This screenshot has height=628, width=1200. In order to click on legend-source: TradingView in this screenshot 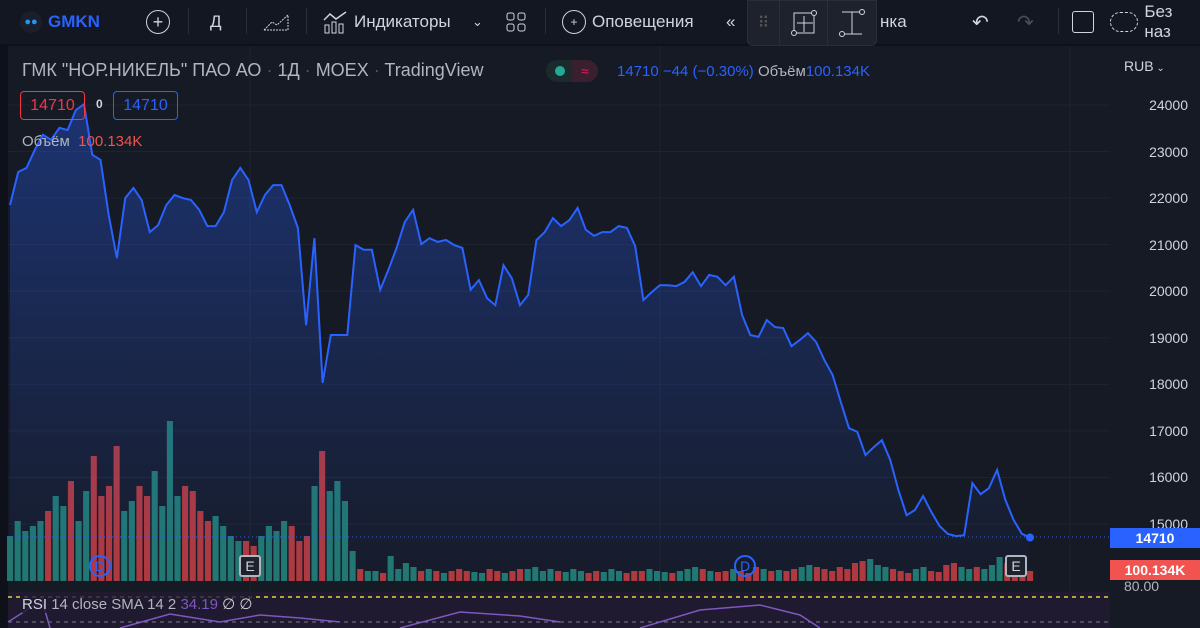, I will do `click(434, 70)`.